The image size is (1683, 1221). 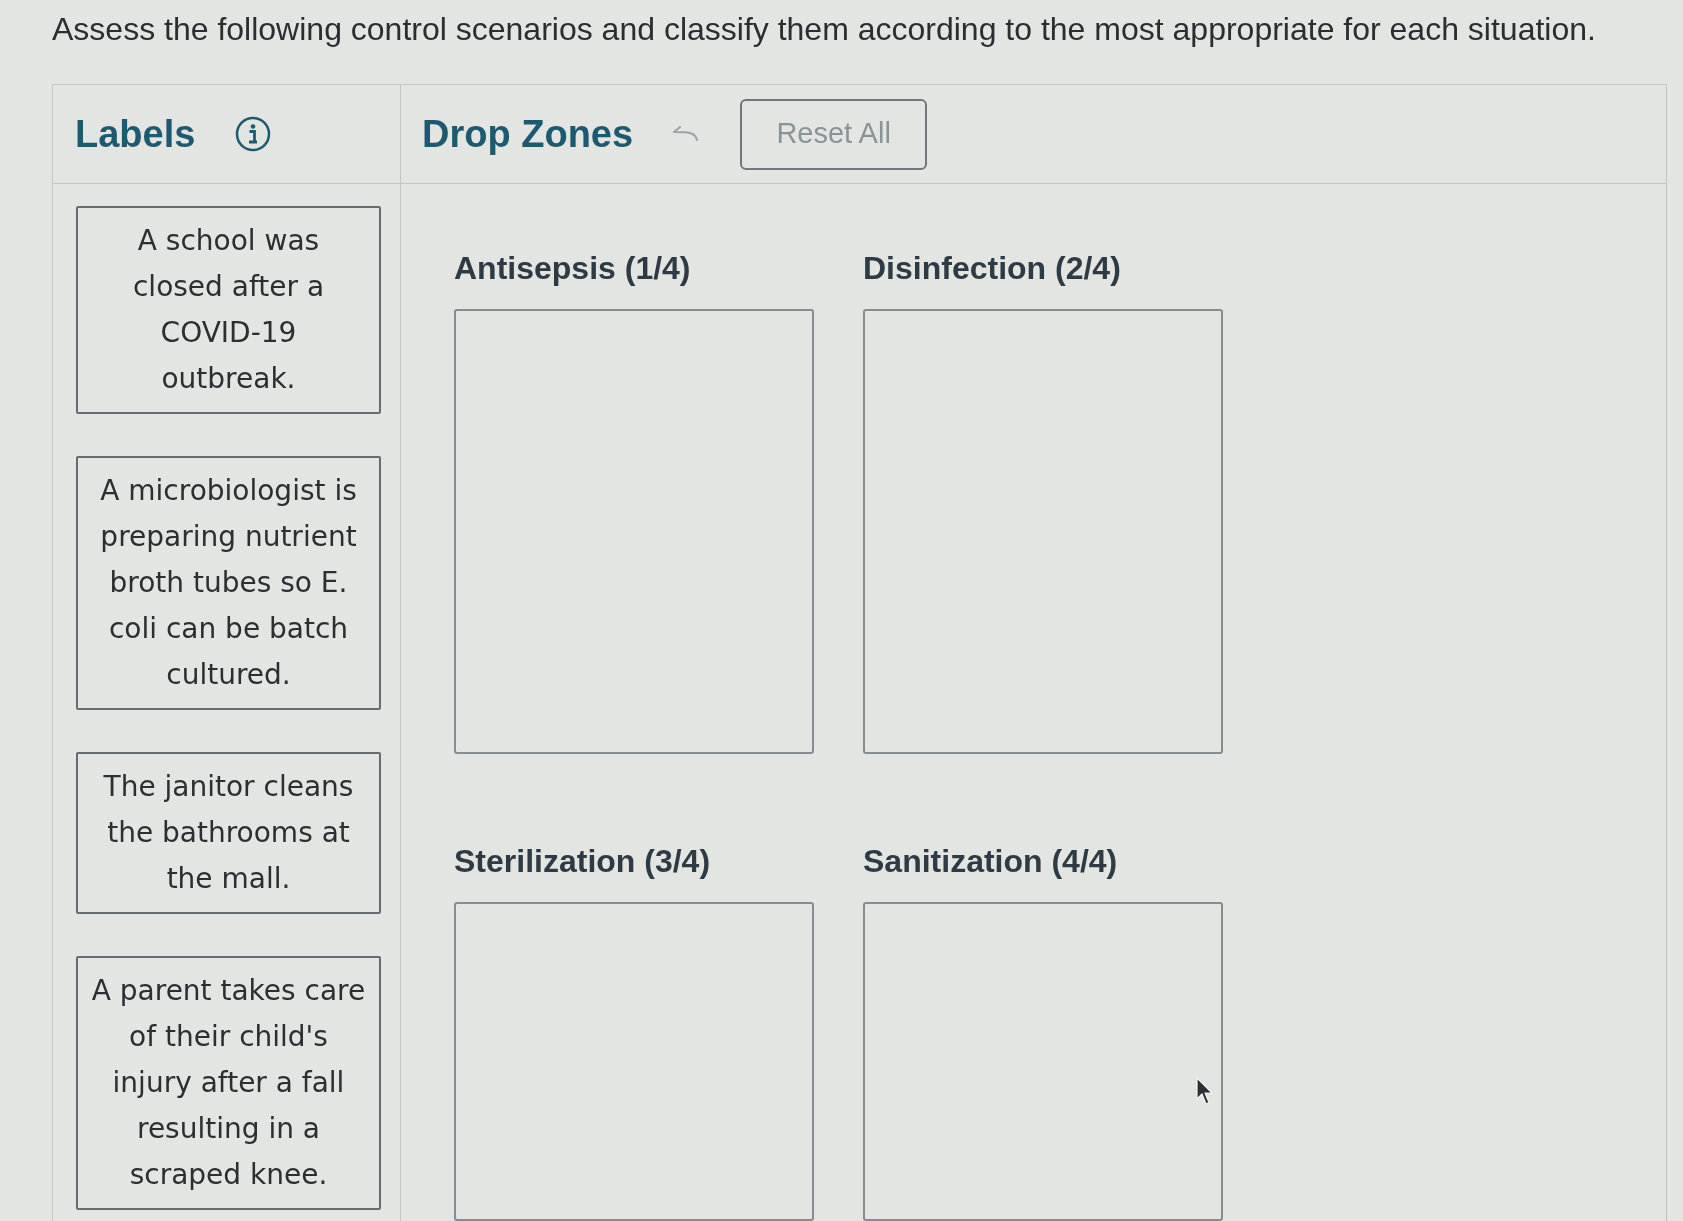 I want to click on labels-heading: Labels, so click(x=135, y=134).